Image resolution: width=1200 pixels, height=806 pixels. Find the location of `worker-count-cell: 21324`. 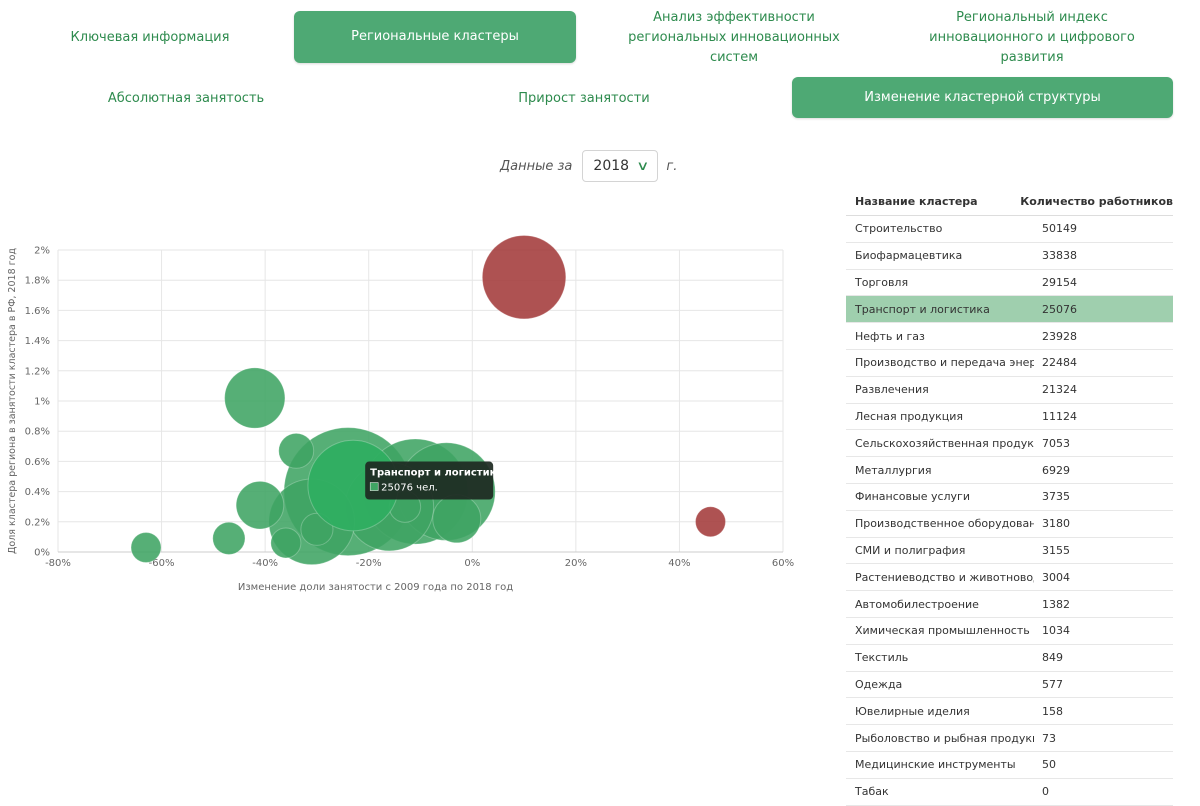

worker-count-cell: 21324 is located at coordinates (1059, 390).